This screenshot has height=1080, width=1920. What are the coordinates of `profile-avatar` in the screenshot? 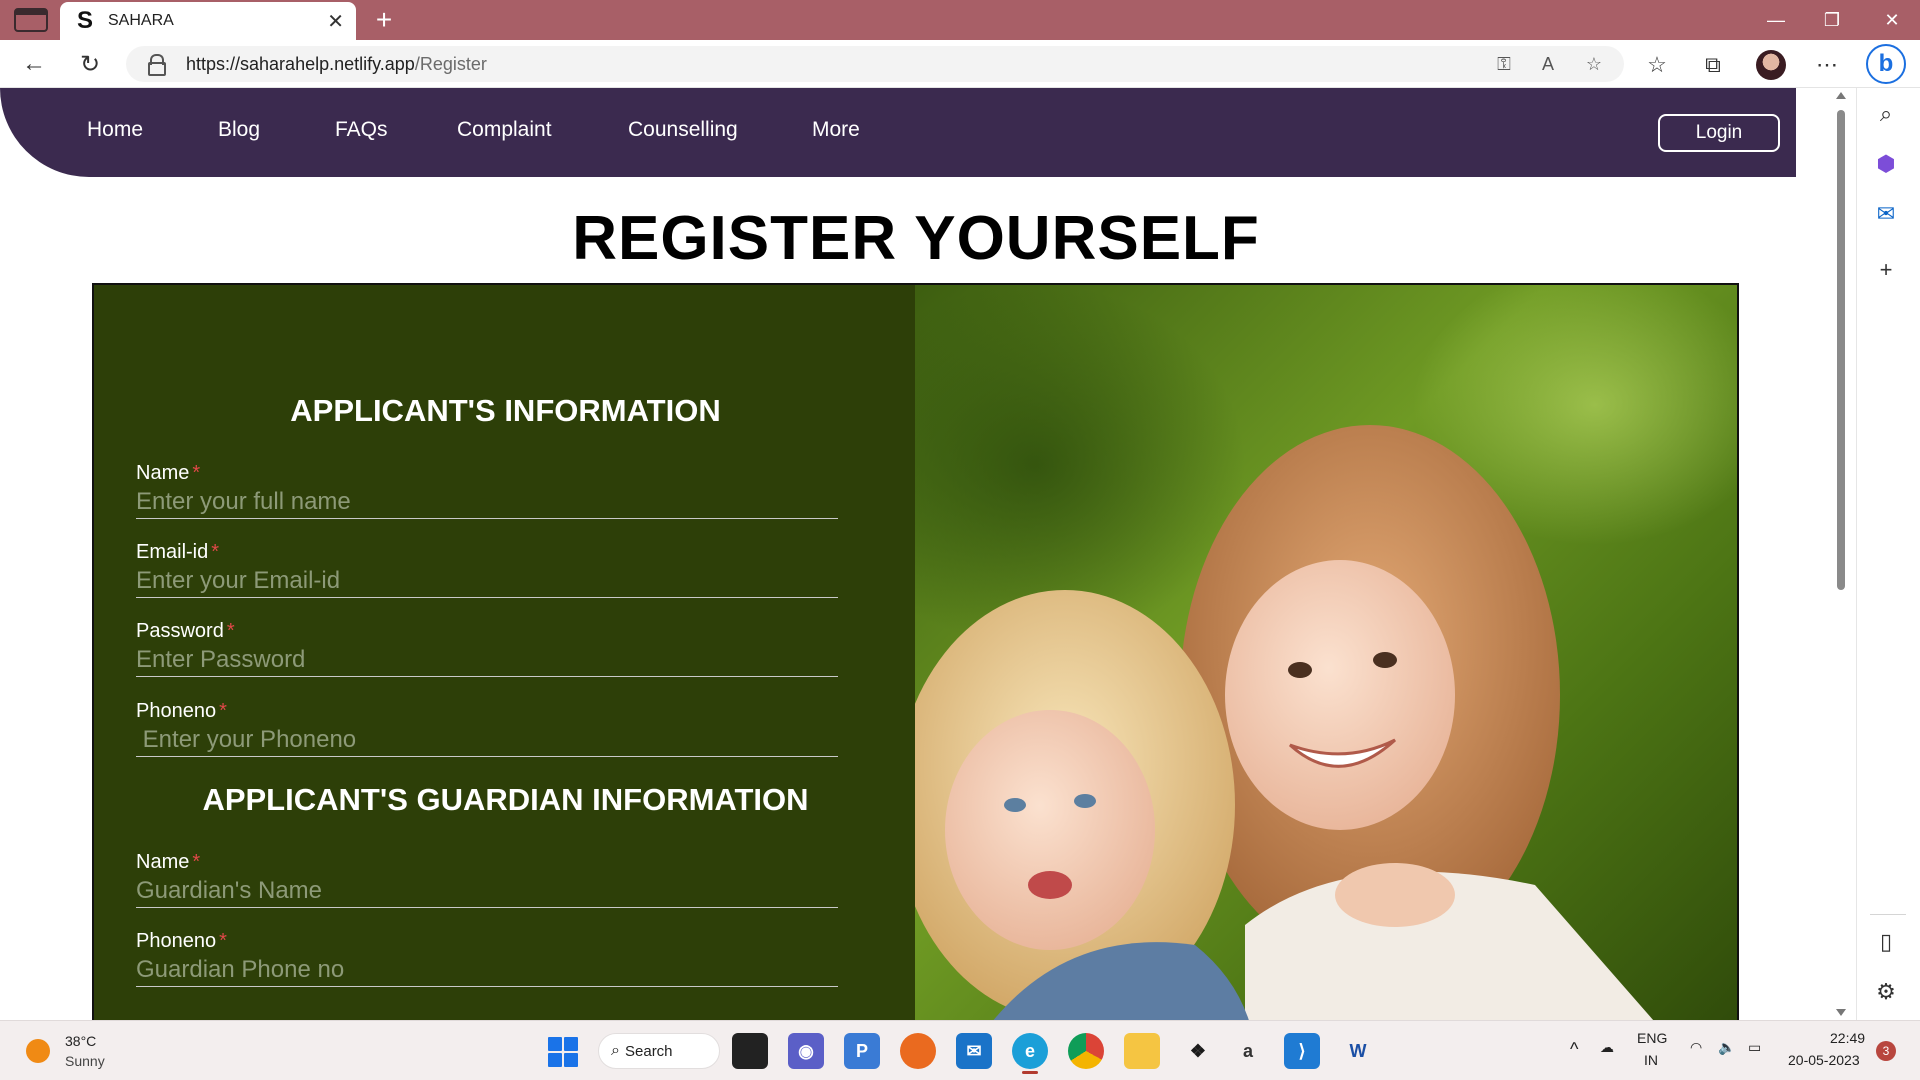 It's located at (1771, 65).